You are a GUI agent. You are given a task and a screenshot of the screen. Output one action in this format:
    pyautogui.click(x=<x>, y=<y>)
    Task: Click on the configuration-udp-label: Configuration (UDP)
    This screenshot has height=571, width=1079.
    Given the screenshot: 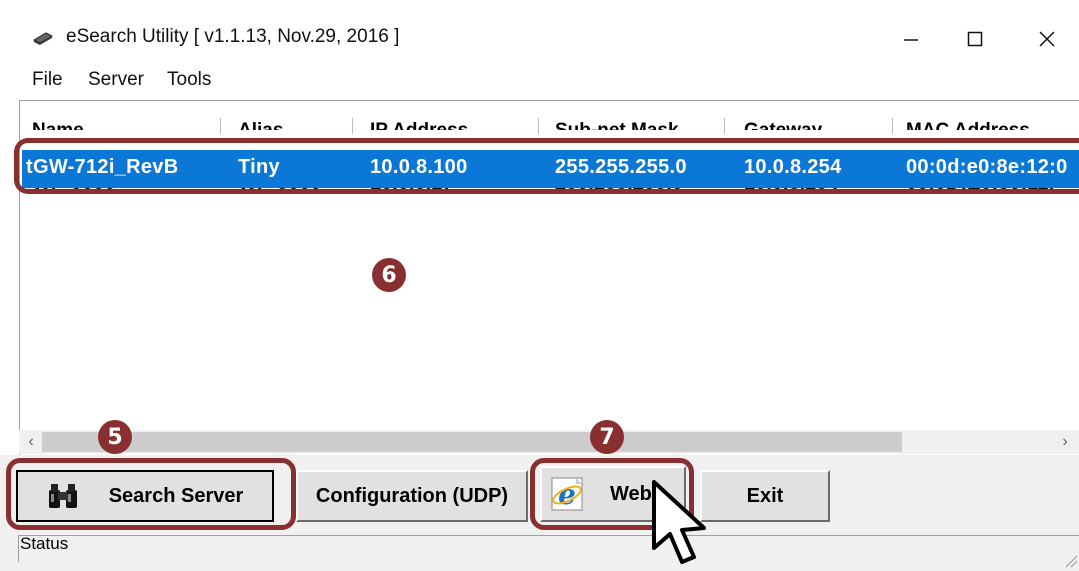 What is the action you would take?
    pyautogui.click(x=412, y=495)
    